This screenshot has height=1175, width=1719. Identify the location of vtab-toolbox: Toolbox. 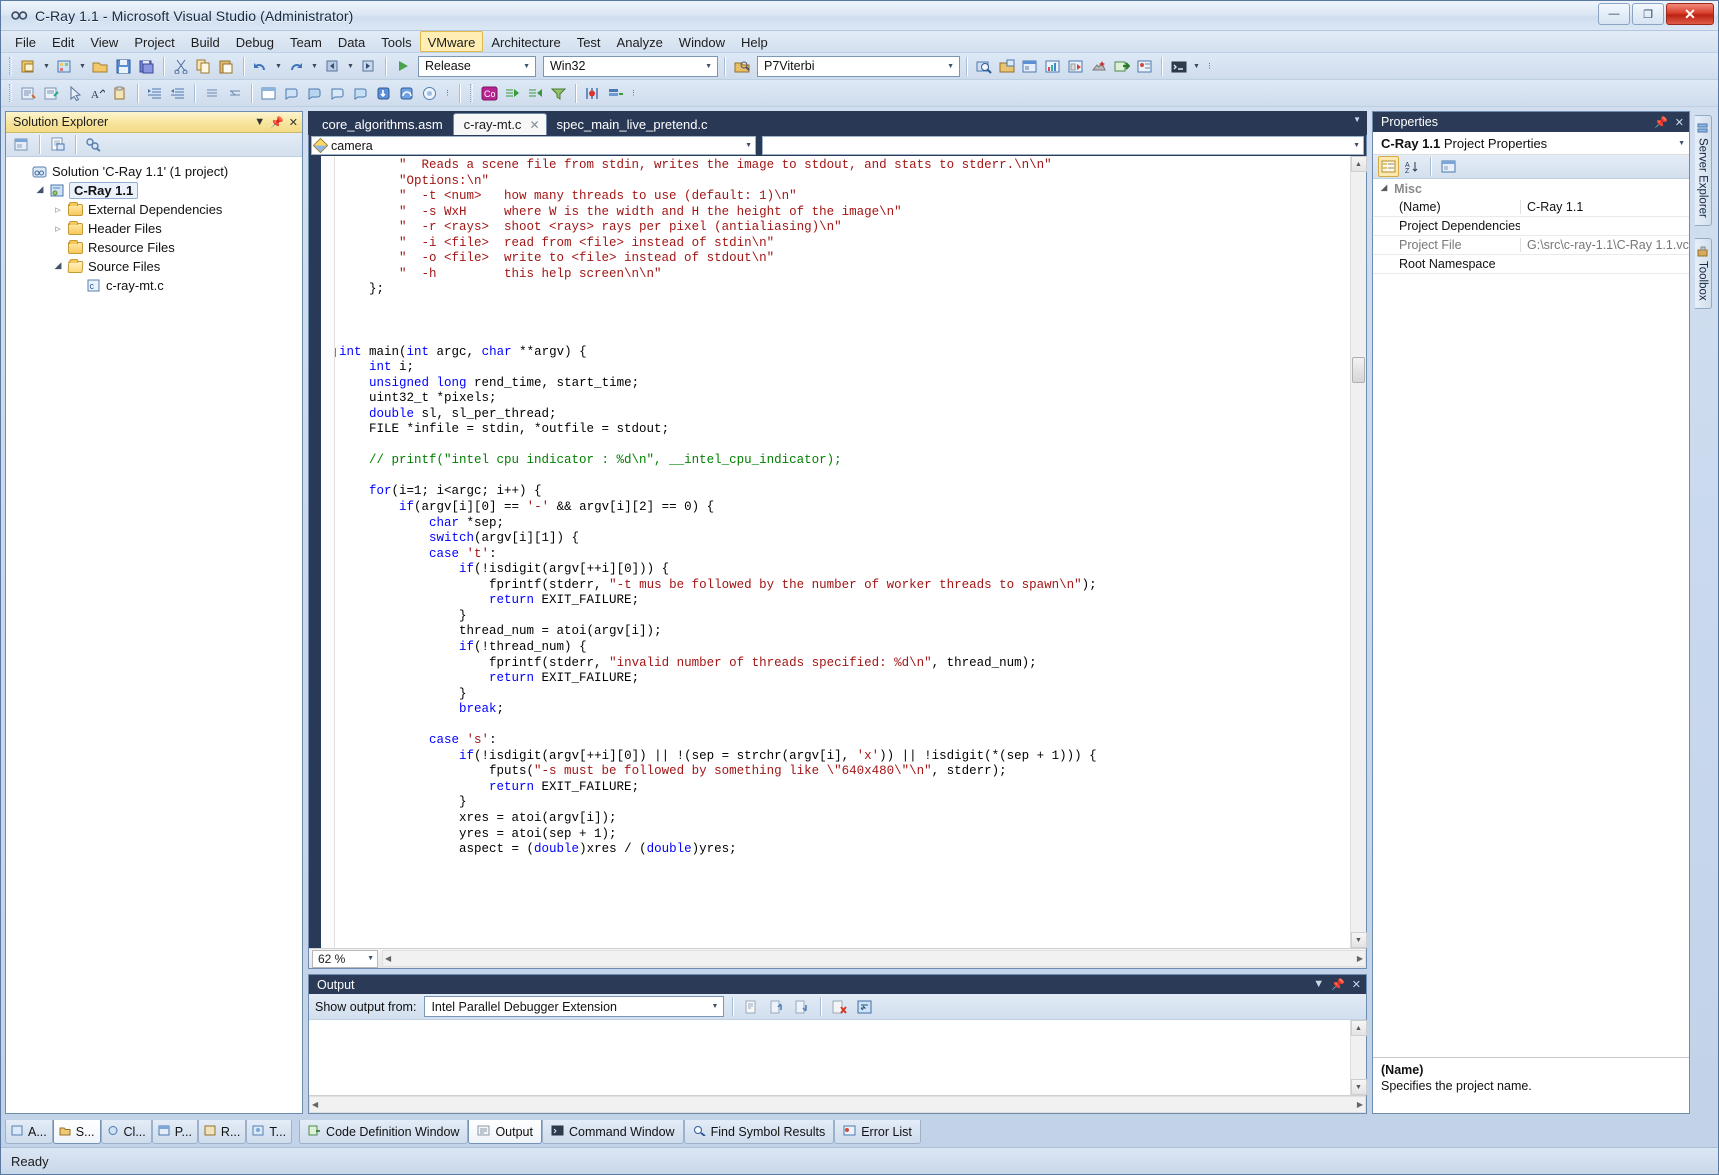
(1703, 273).